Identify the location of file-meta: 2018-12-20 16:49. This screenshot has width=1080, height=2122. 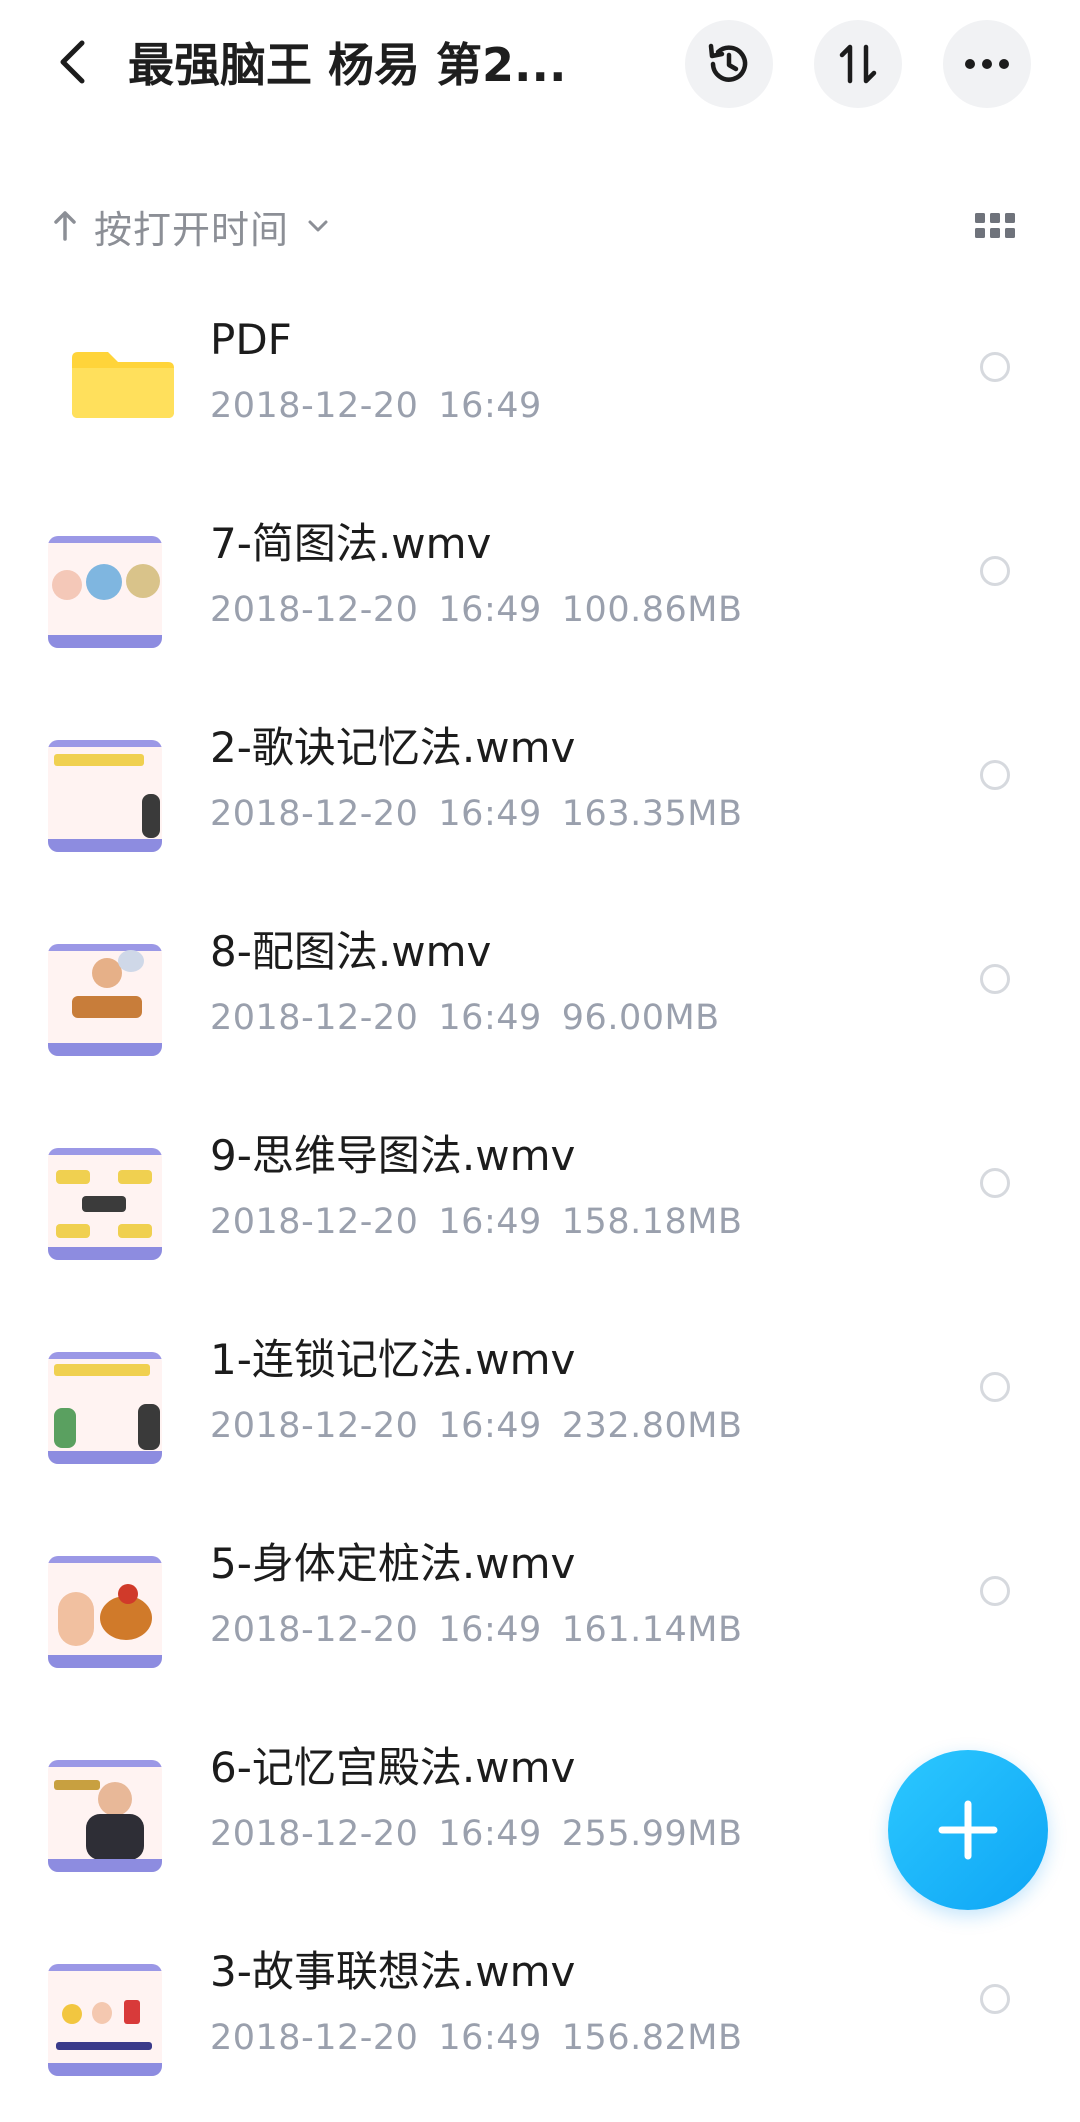
(376, 406).